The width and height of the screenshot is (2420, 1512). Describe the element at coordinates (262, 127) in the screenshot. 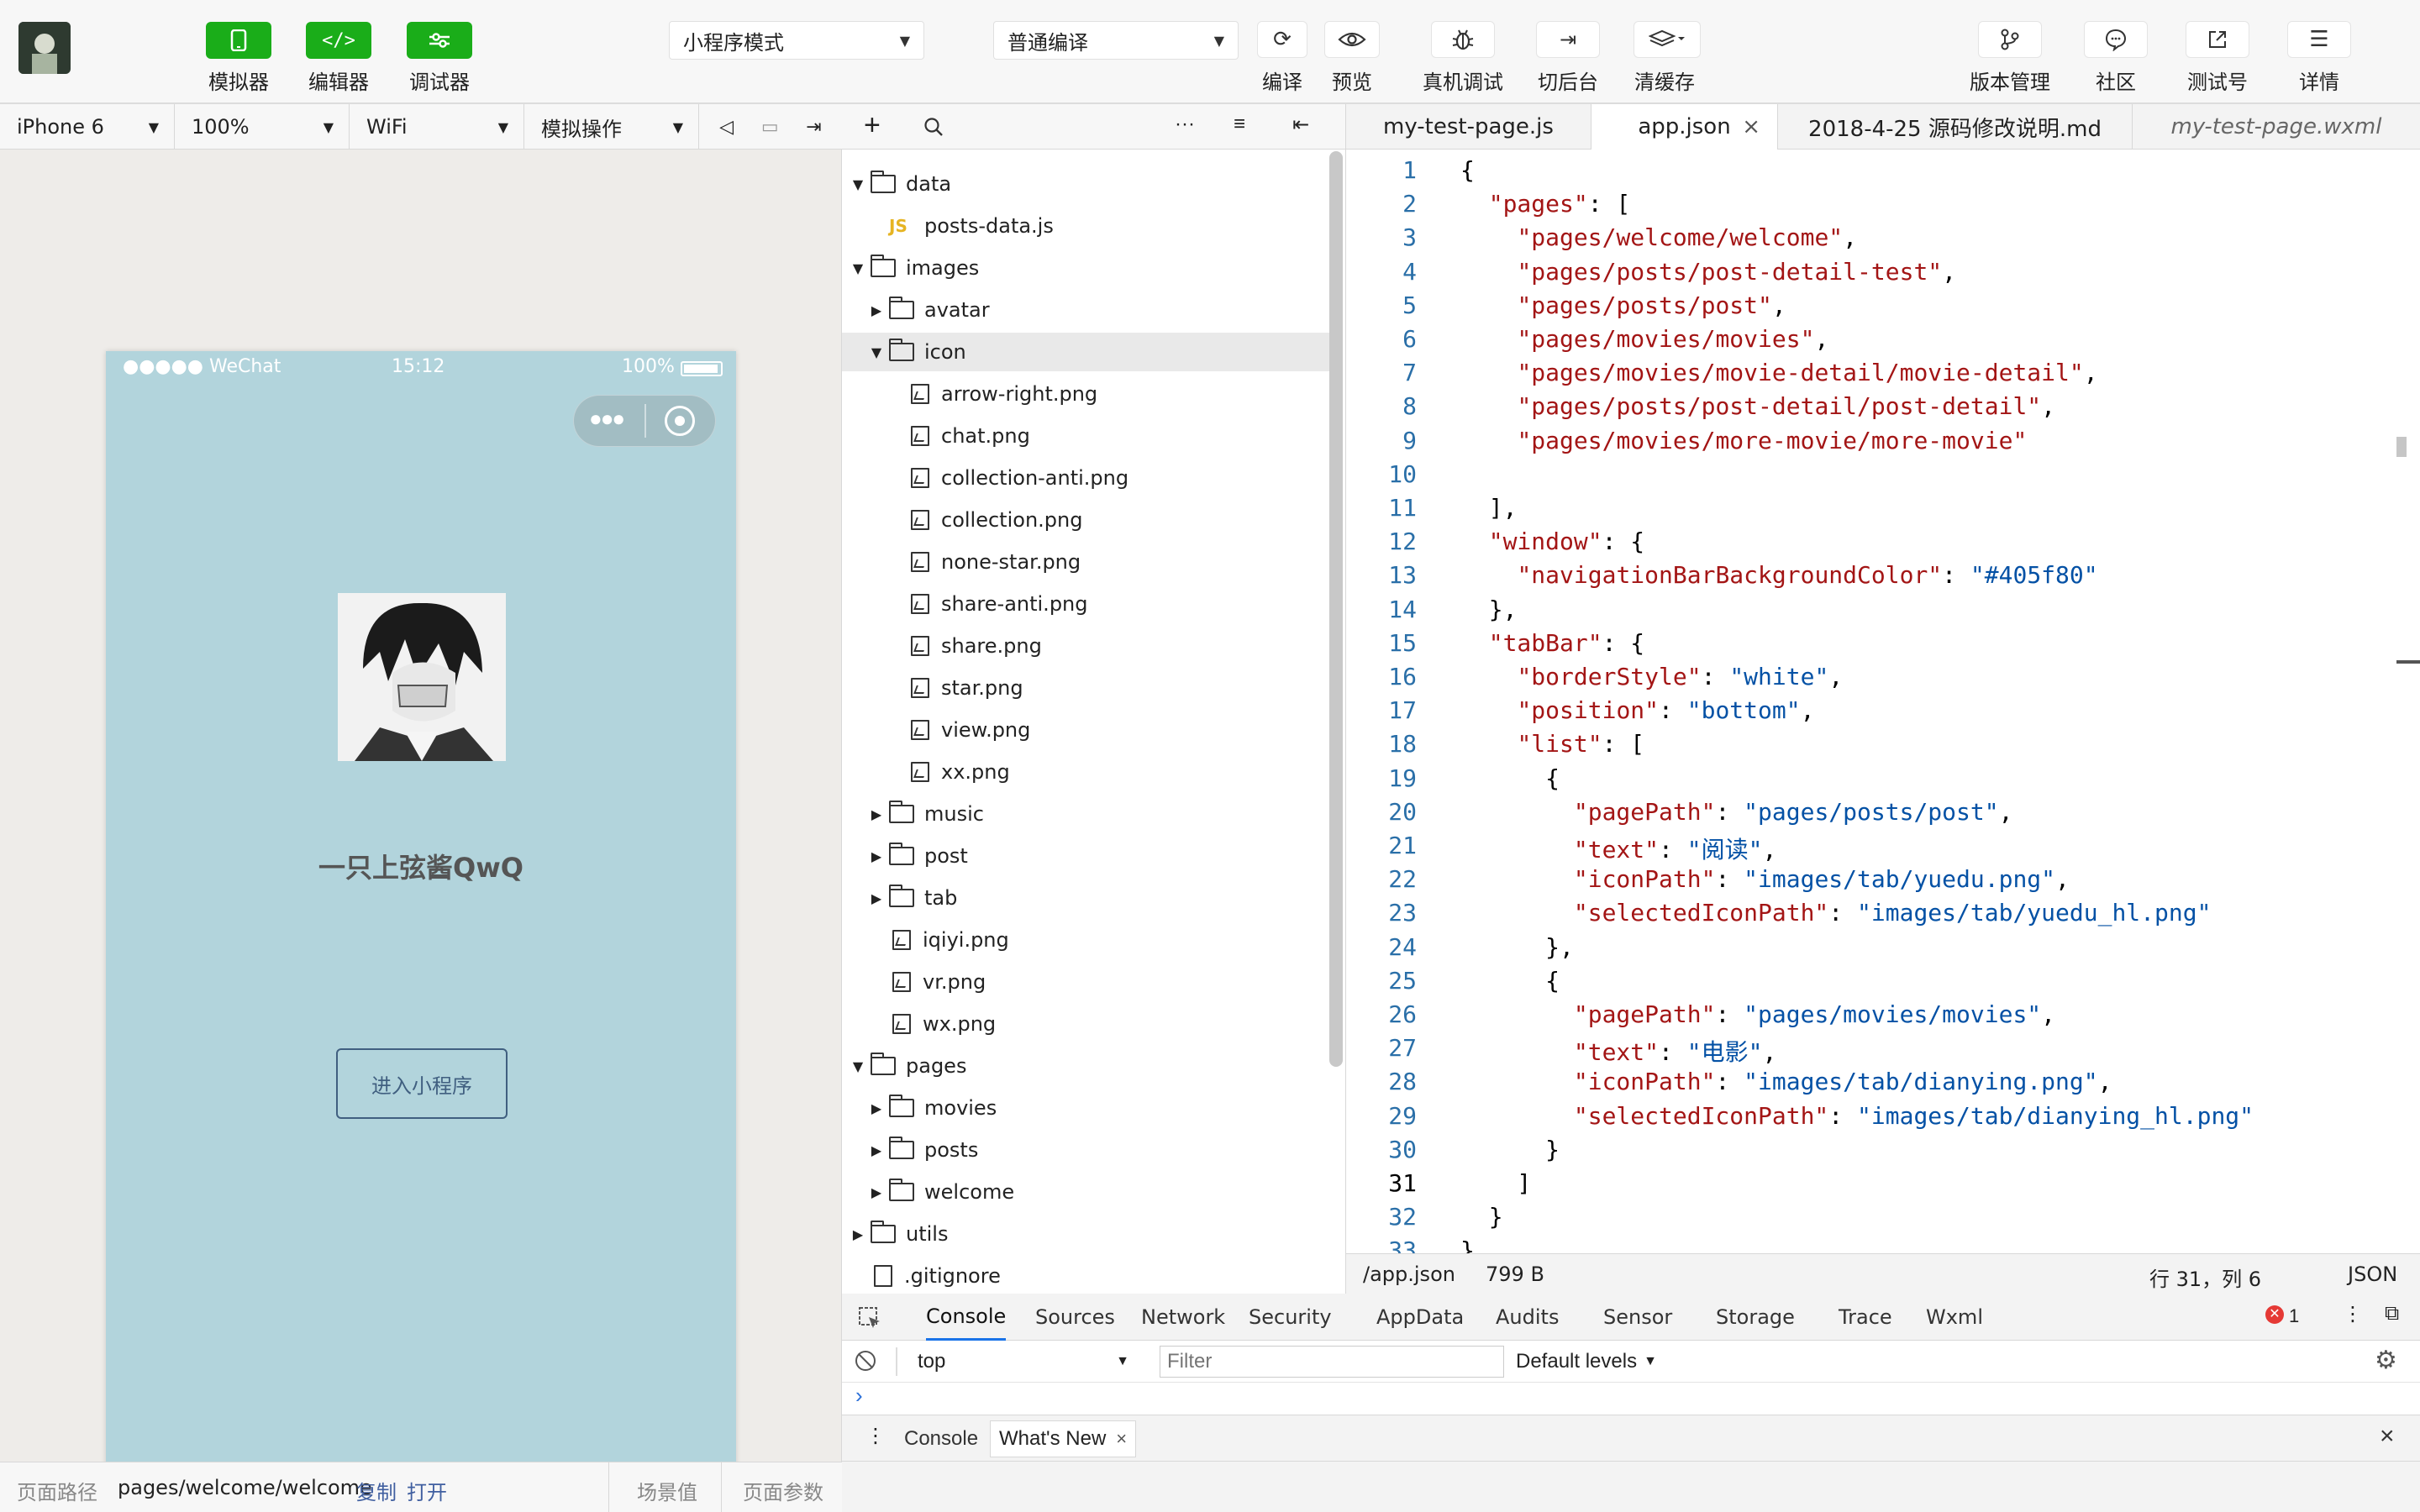

I see `zoom-select: 100% ▼` at that location.